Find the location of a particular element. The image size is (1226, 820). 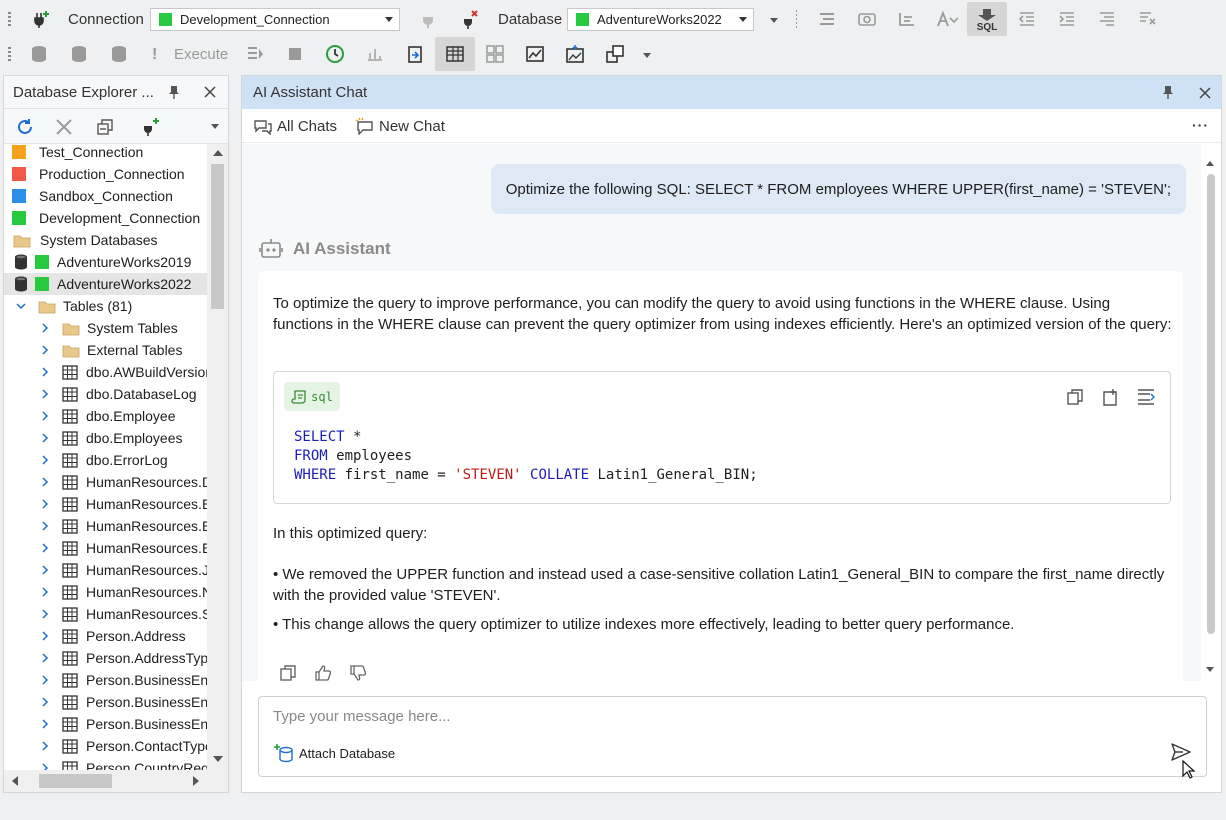

tree-item: Person.CountryRegi is located at coordinates (106, 763).